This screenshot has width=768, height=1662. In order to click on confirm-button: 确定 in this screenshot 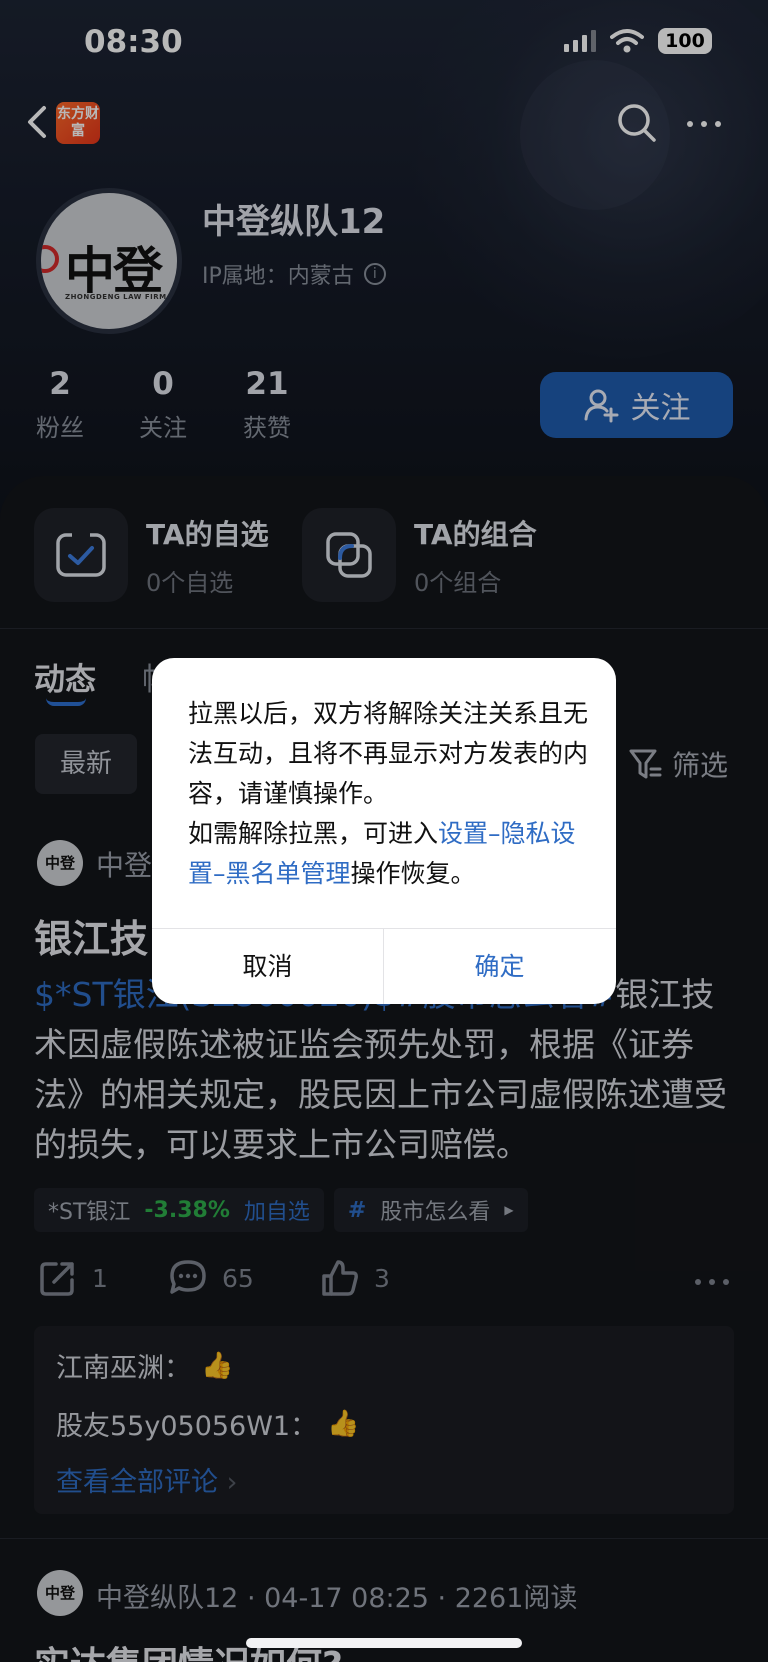, I will do `click(499, 966)`.